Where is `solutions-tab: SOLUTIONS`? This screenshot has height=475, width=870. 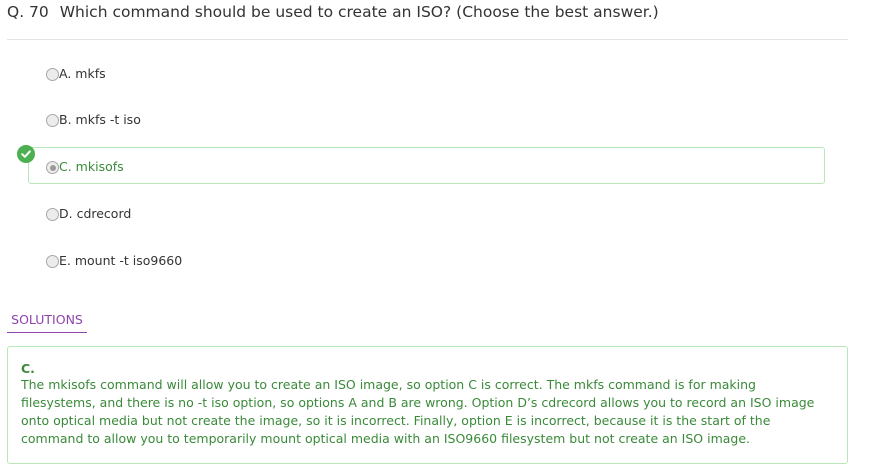 solutions-tab: SOLUTIONS is located at coordinates (47, 322).